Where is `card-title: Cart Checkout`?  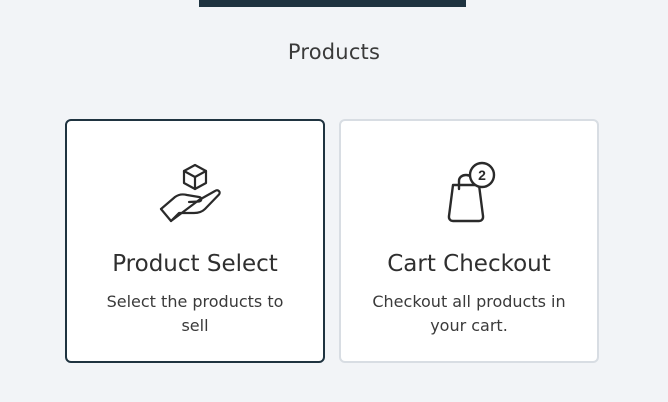
card-title: Cart Checkout is located at coordinates (469, 264).